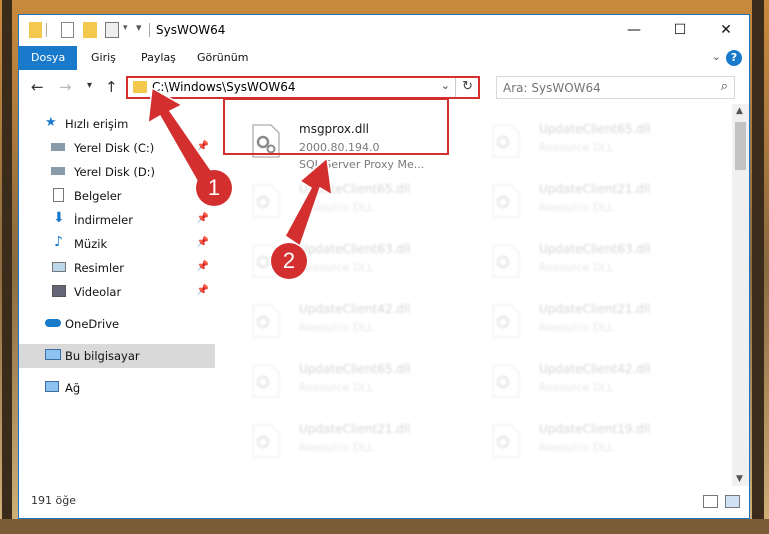 This screenshot has width=769, height=534. What do you see at coordinates (98, 292) in the screenshot?
I see `sidebar-item-label: Videolar` at bounding box center [98, 292].